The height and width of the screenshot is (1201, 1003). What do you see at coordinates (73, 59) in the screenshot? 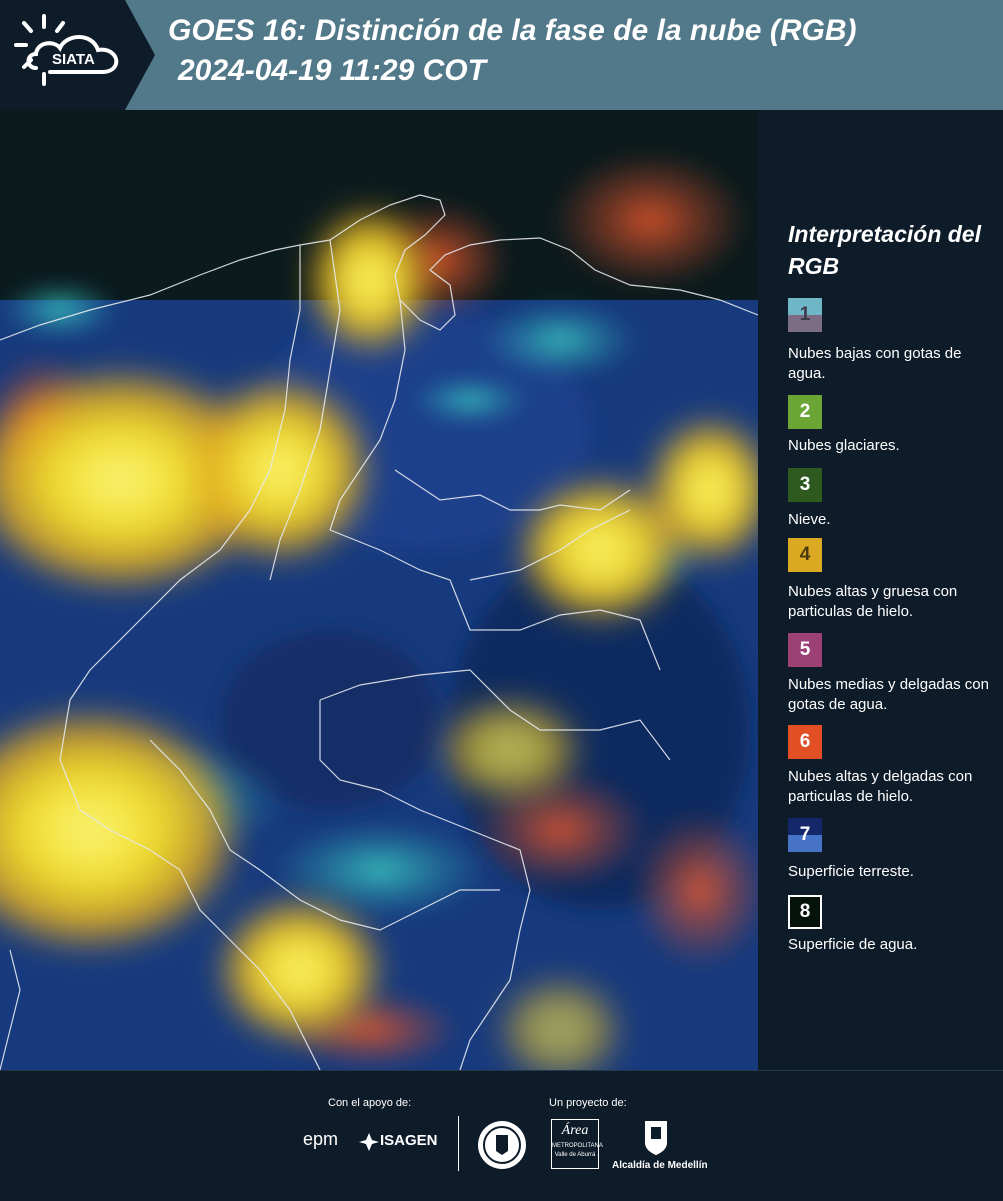
I see `logo-text: SIATA` at bounding box center [73, 59].